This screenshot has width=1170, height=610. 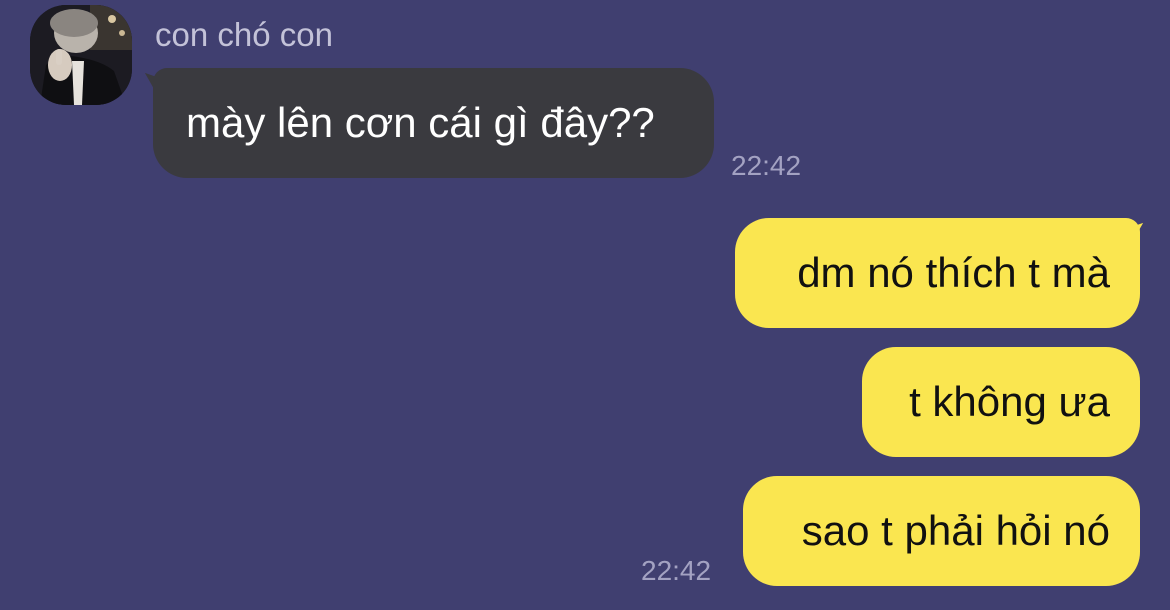 I want to click on profile-photo-icon, so click(x=81, y=55).